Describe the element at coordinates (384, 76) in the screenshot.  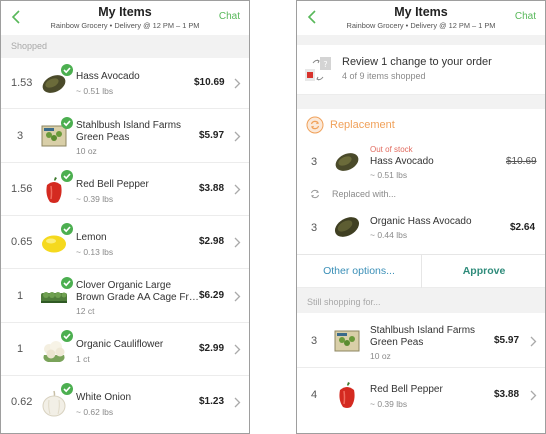
I see `review-subtitle: 4 of 9 items shopped` at that location.